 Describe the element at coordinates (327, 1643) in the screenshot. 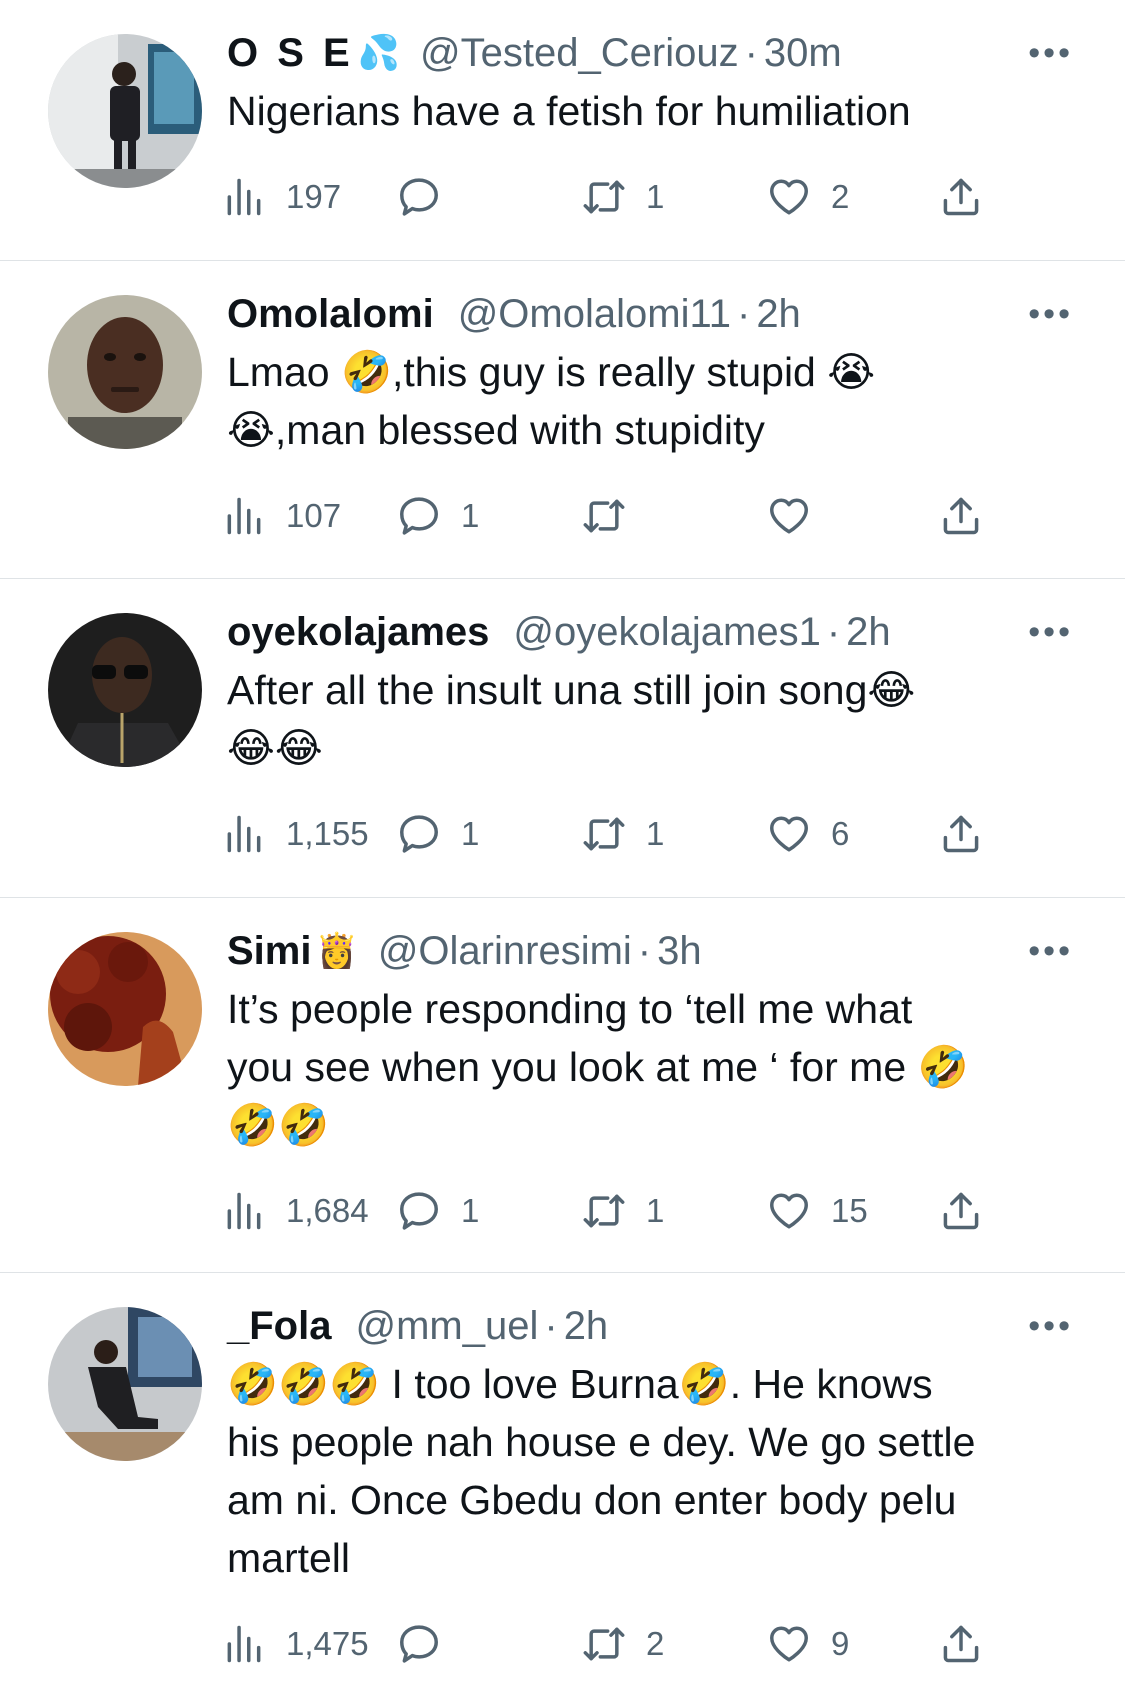

I see `views-count: 1,475` at that location.